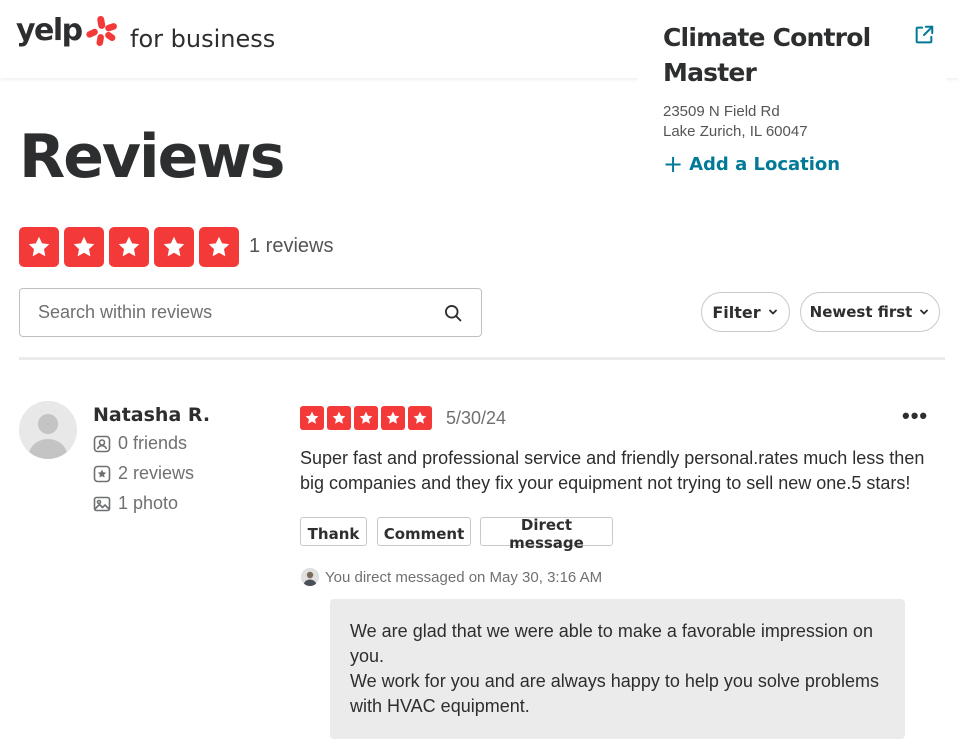 The width and height of the screenshot is (959, 750). Describe the element at coordinates (767, 55) in the screenshot. I see `business-name: Climate Control Master` at that location.